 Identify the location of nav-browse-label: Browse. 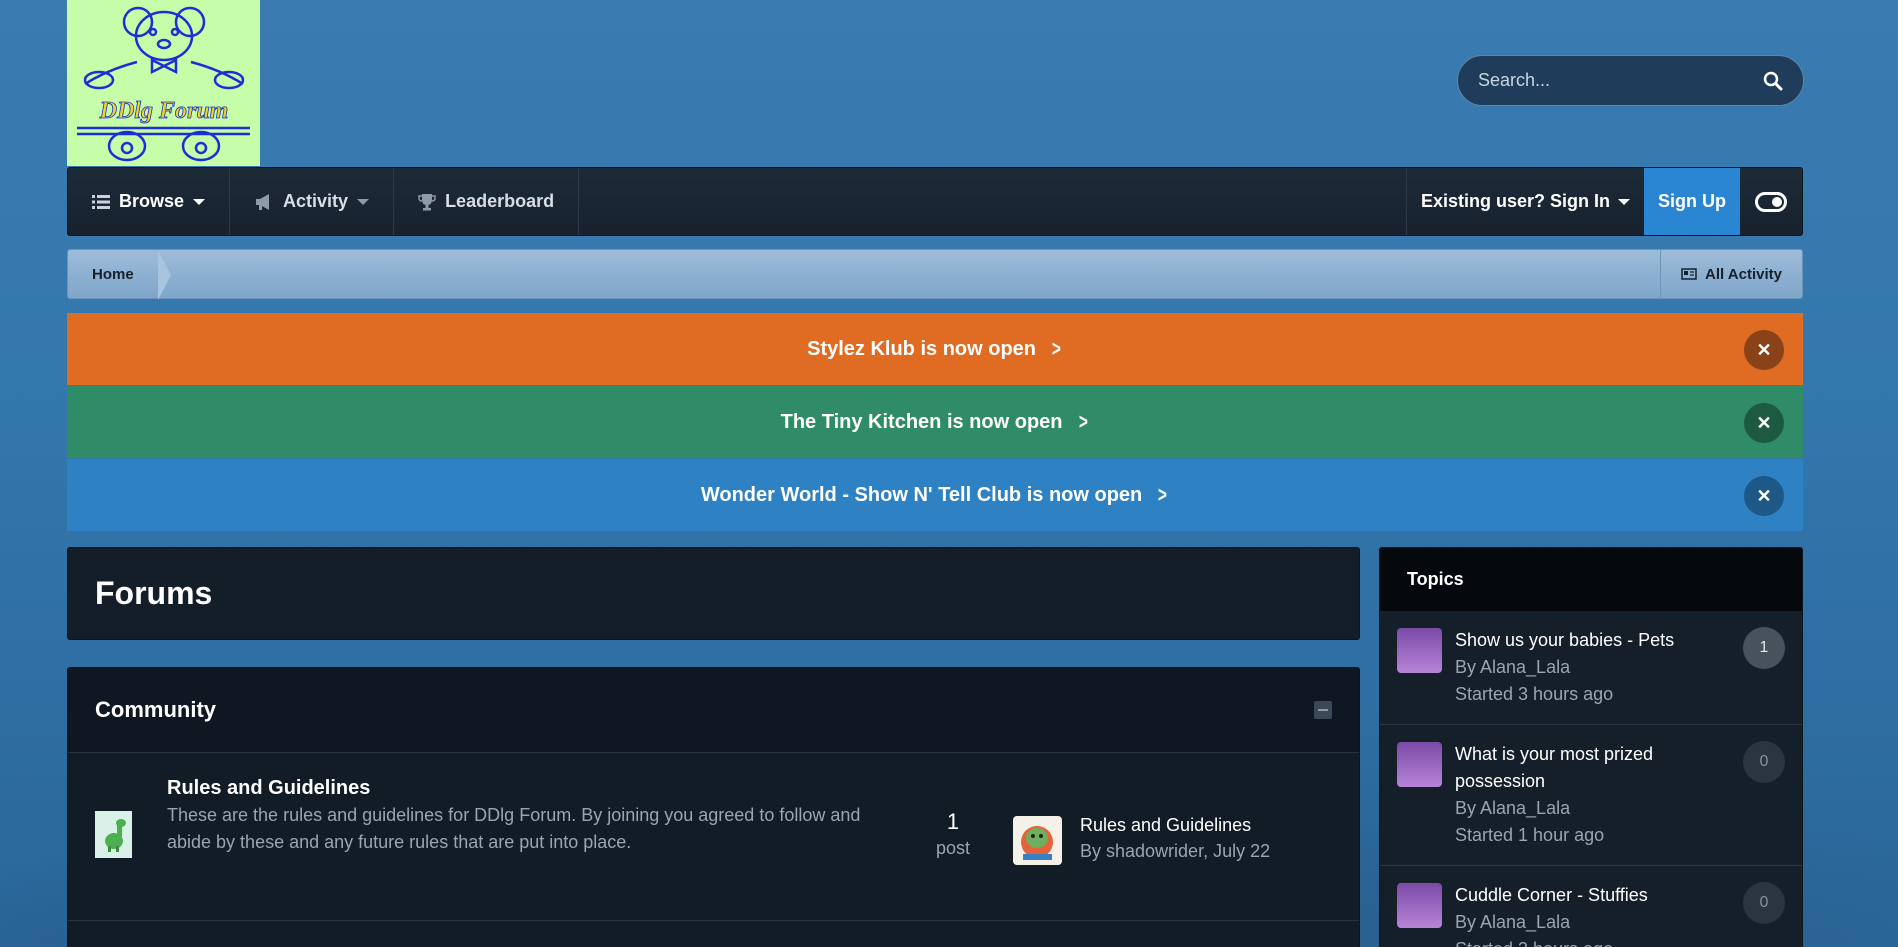
(152, 201).